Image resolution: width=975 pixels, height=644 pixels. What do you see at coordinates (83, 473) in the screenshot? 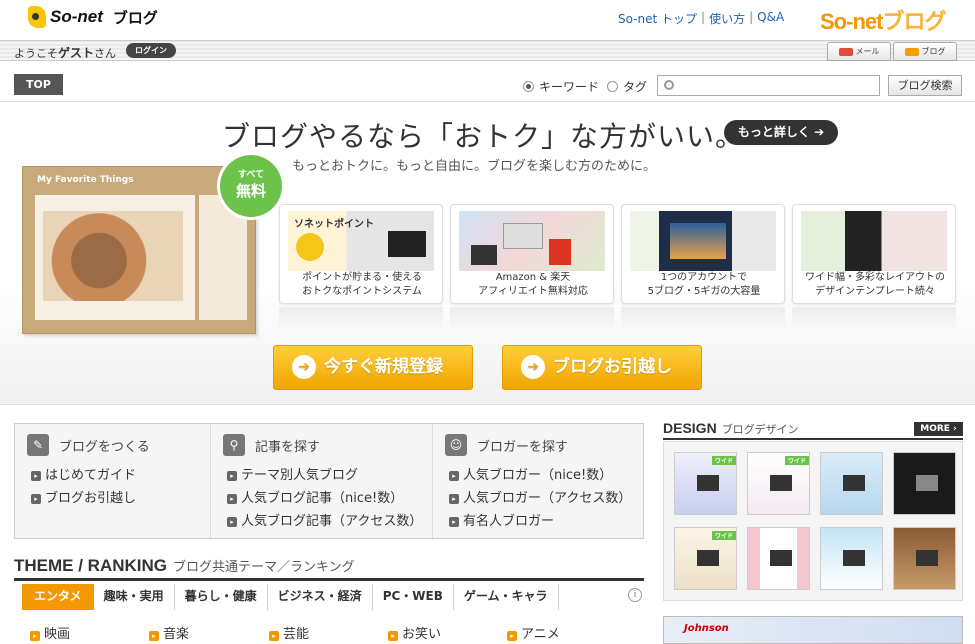
I see `nav-item-guide: はじめてガイド` at bounding box center [83, 473].